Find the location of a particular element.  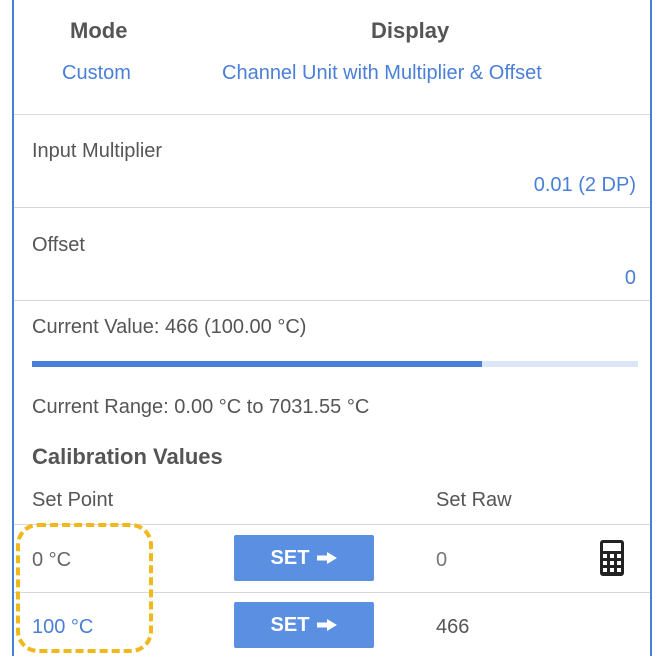

set-point-value: 0 °C is located at coordinates (51, 560).